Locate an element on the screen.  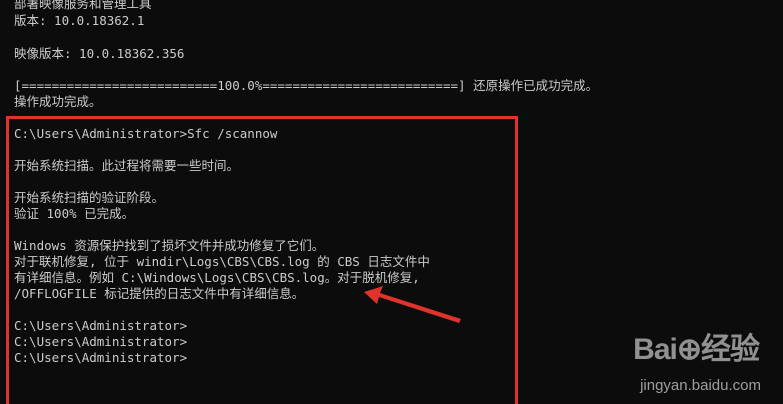
baidu-url: jingyan.baidu.com is located at coordinates (700, 385).